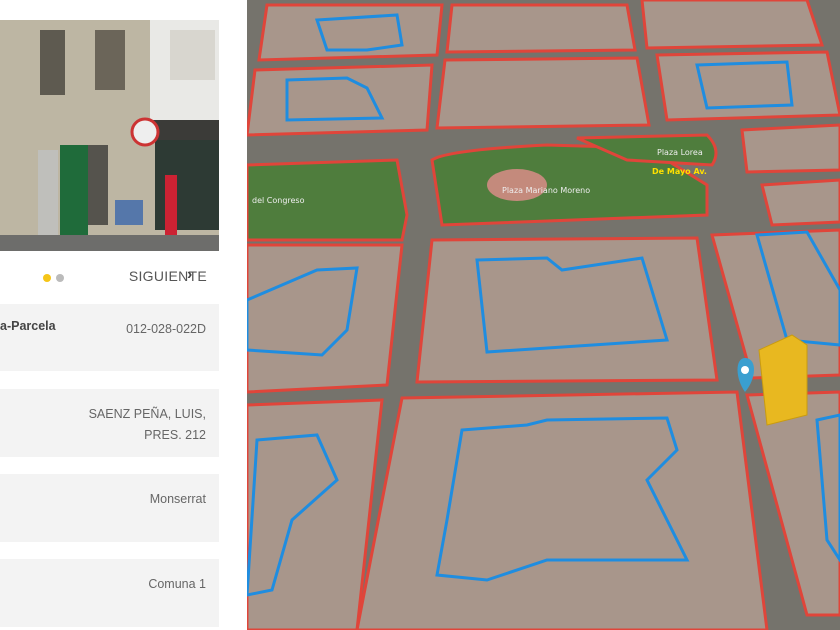  Describe the element at coordinates (175, 435) in the screenshot. I see `field-value-line2: PRES. 212` at that location.